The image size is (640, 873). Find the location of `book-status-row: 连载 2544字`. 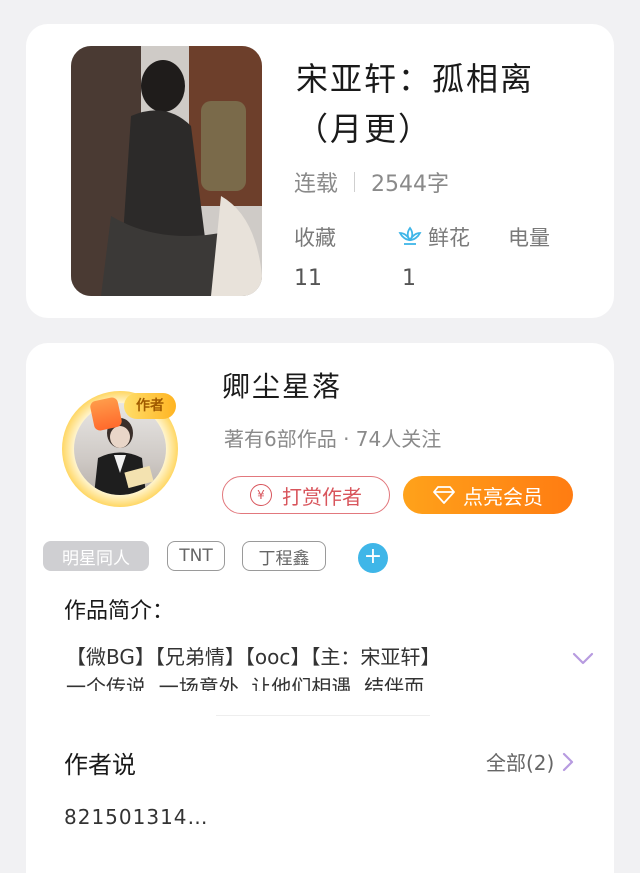

book-status-row: 连载 2544字 is located at coordinates (371, 182).